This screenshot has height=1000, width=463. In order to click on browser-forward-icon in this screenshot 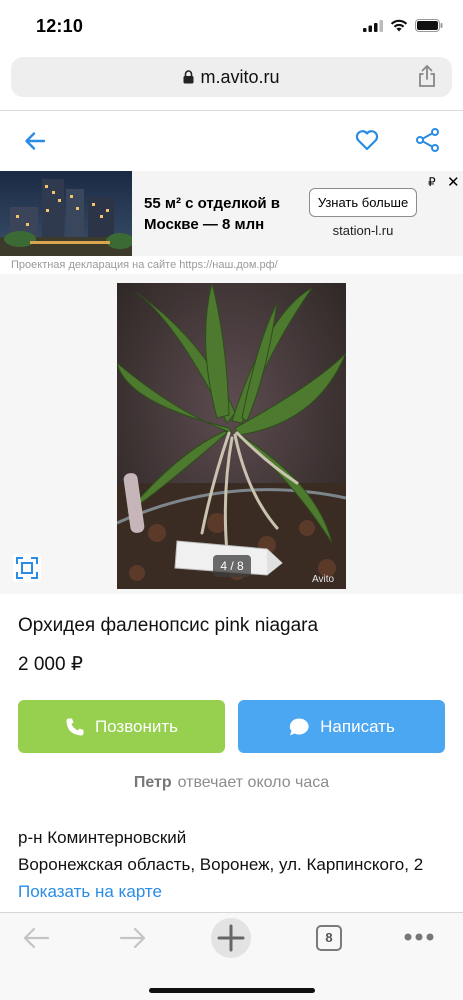, I will do `click(133, 938)`.